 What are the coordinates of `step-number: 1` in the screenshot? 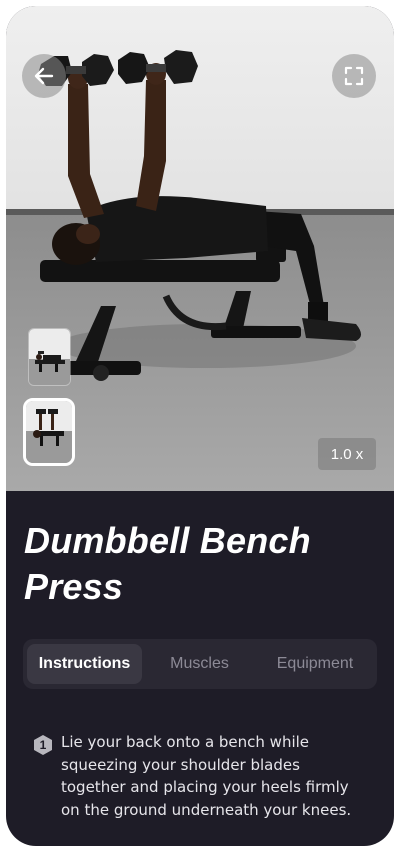 It's located at (43, 745).